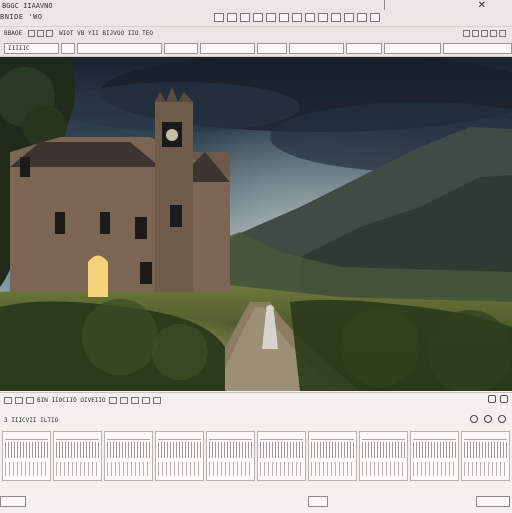  Describe the element at coordinates (13, 501) in the screenshot. I see `footer-button-left` at that location.